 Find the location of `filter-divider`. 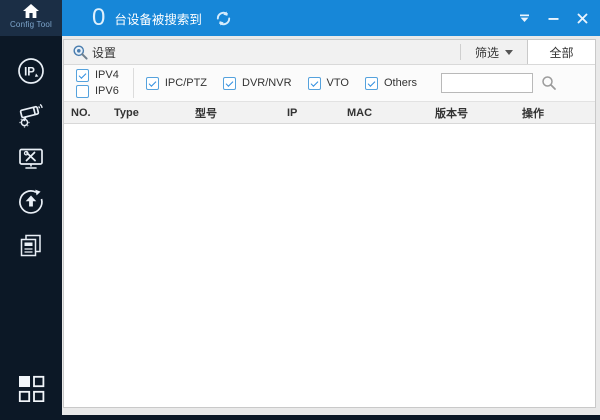

filter-divider is located at coordinates (133, 83).